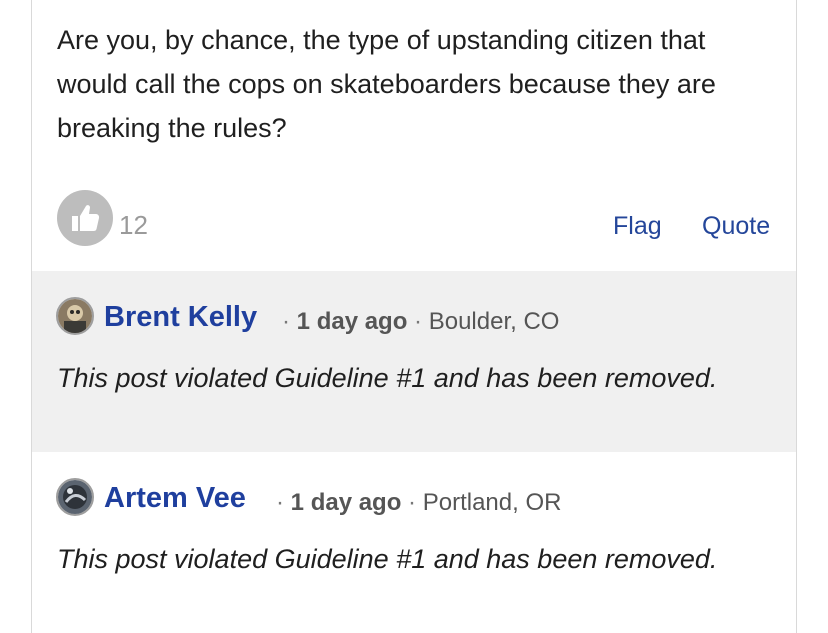 The image size is (828, 633). Describe the element at coordinates (637, 226) in the screenshot. I see `flag-link: Flag` at that location.